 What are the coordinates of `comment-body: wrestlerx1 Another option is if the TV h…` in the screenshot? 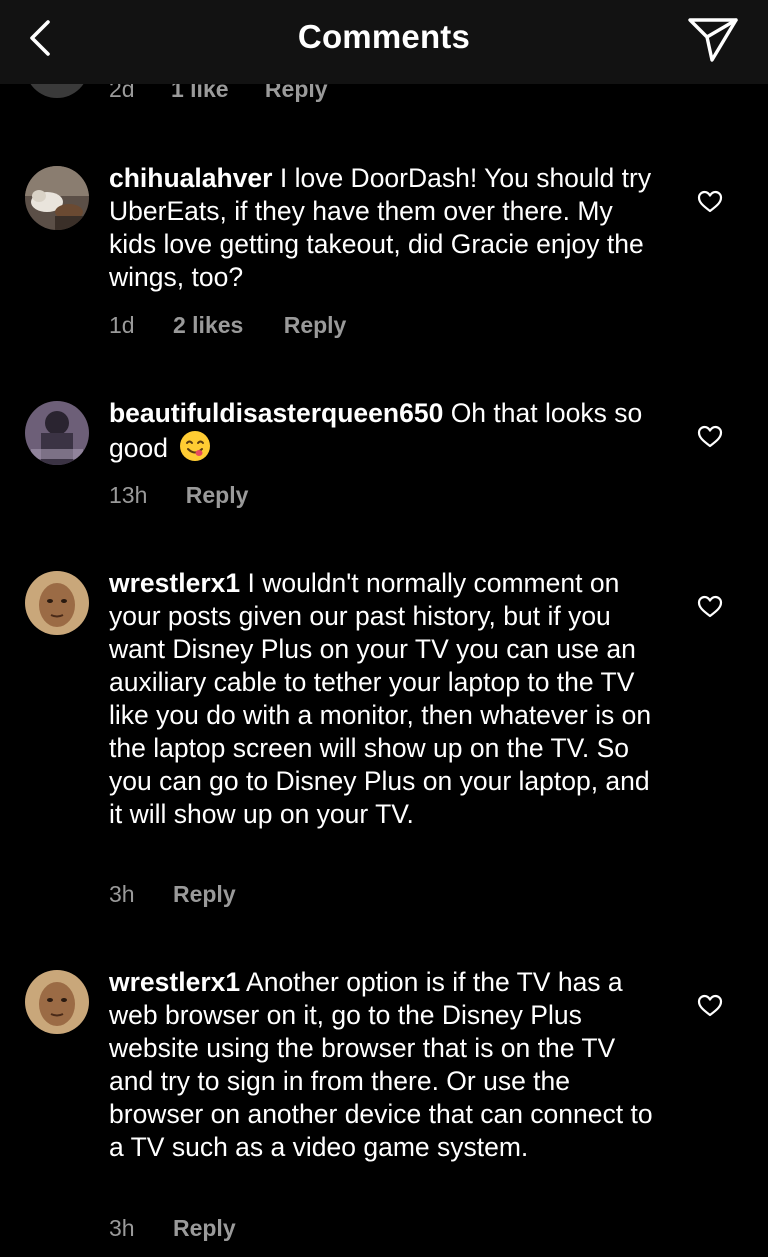 It's located at (386, 1065).